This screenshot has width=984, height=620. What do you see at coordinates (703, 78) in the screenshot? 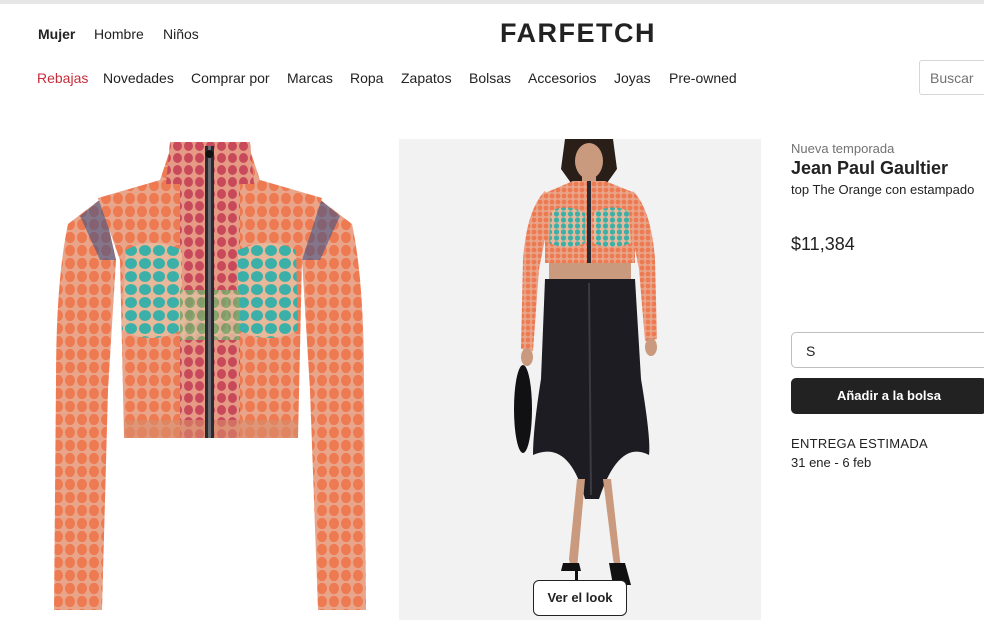
I see `nav-item-pre-owned: Pre-owned` at bounding box center [703, 78].